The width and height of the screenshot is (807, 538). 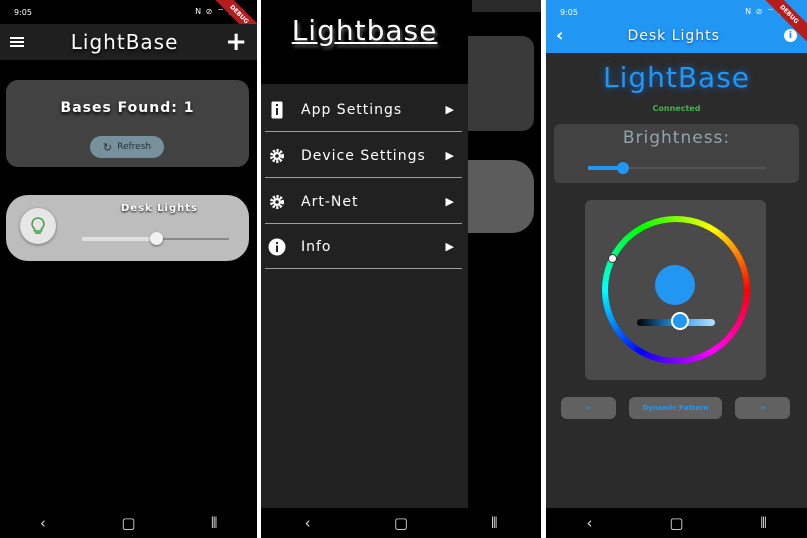 What do you see at coordinates (676, 108) in the screenshot?
I see `connection-status: Connected` at bounding box center [676, 108].